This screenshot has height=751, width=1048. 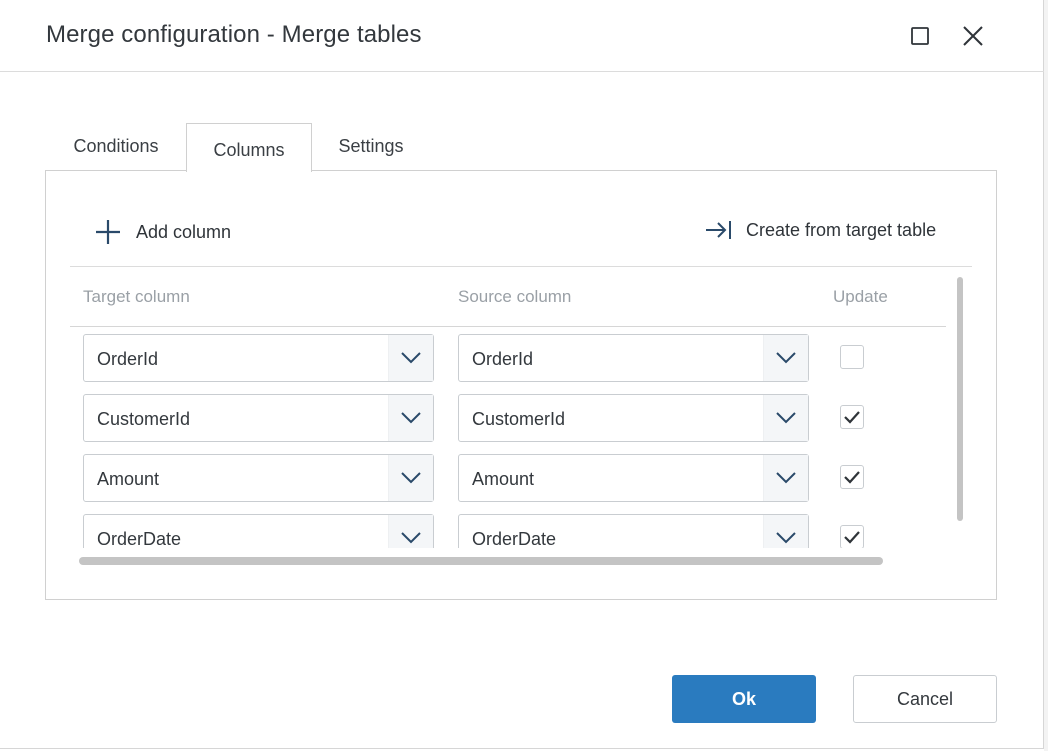 I want to click on cancel-button: Cancel, so click(x=925, y=699).